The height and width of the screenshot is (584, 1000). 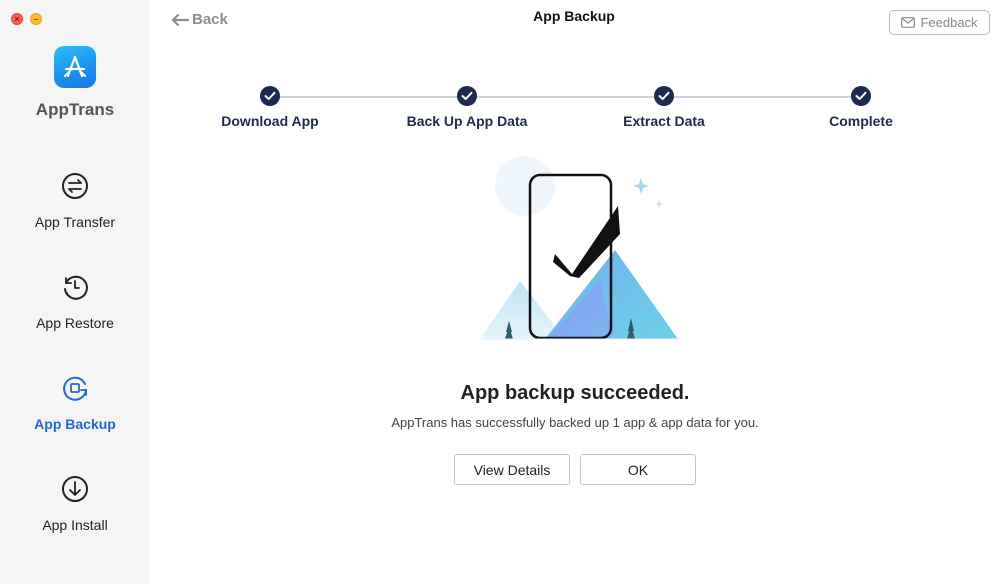 I want to click on result-title: App backup succeeded., so click(x=575, y=393).